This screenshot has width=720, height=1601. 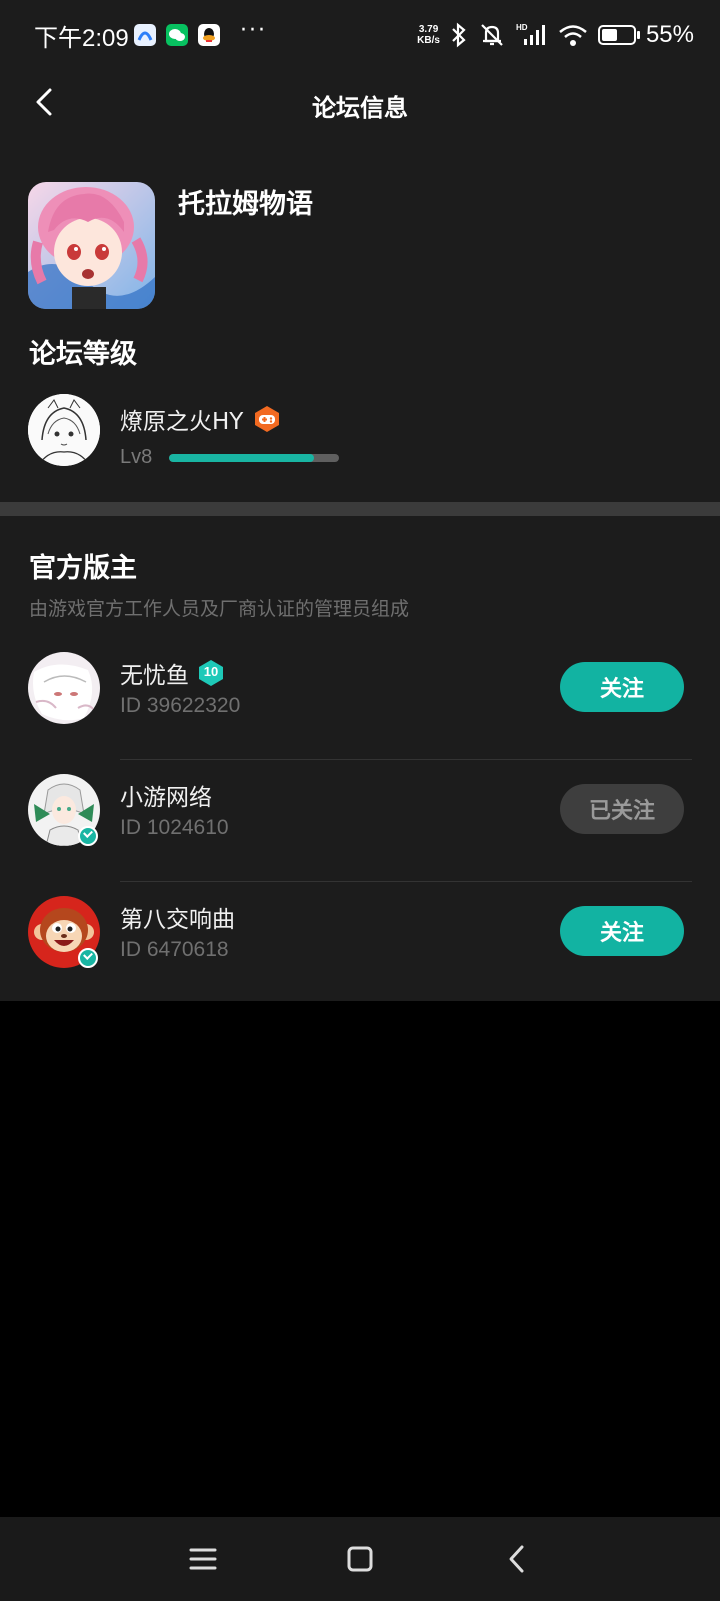 What do you see at coordinates (154, 676) in the screenshot?
I see `moderator-name-text: 无忧鱼` at bounding box center [154, 676].